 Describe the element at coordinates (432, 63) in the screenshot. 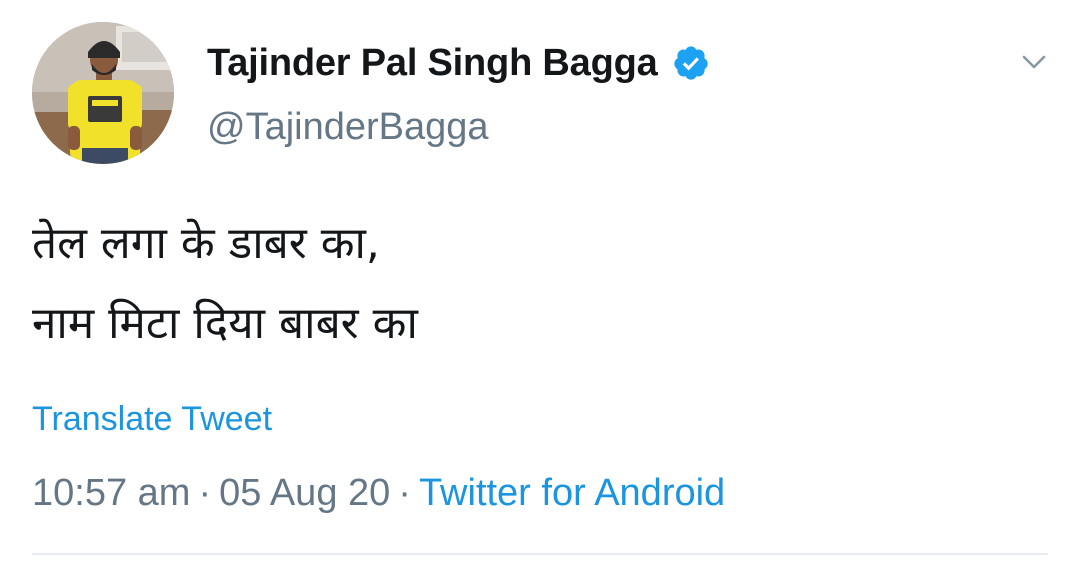

I see `display-name: Tajinder Pal Singh Bagga` at that location.